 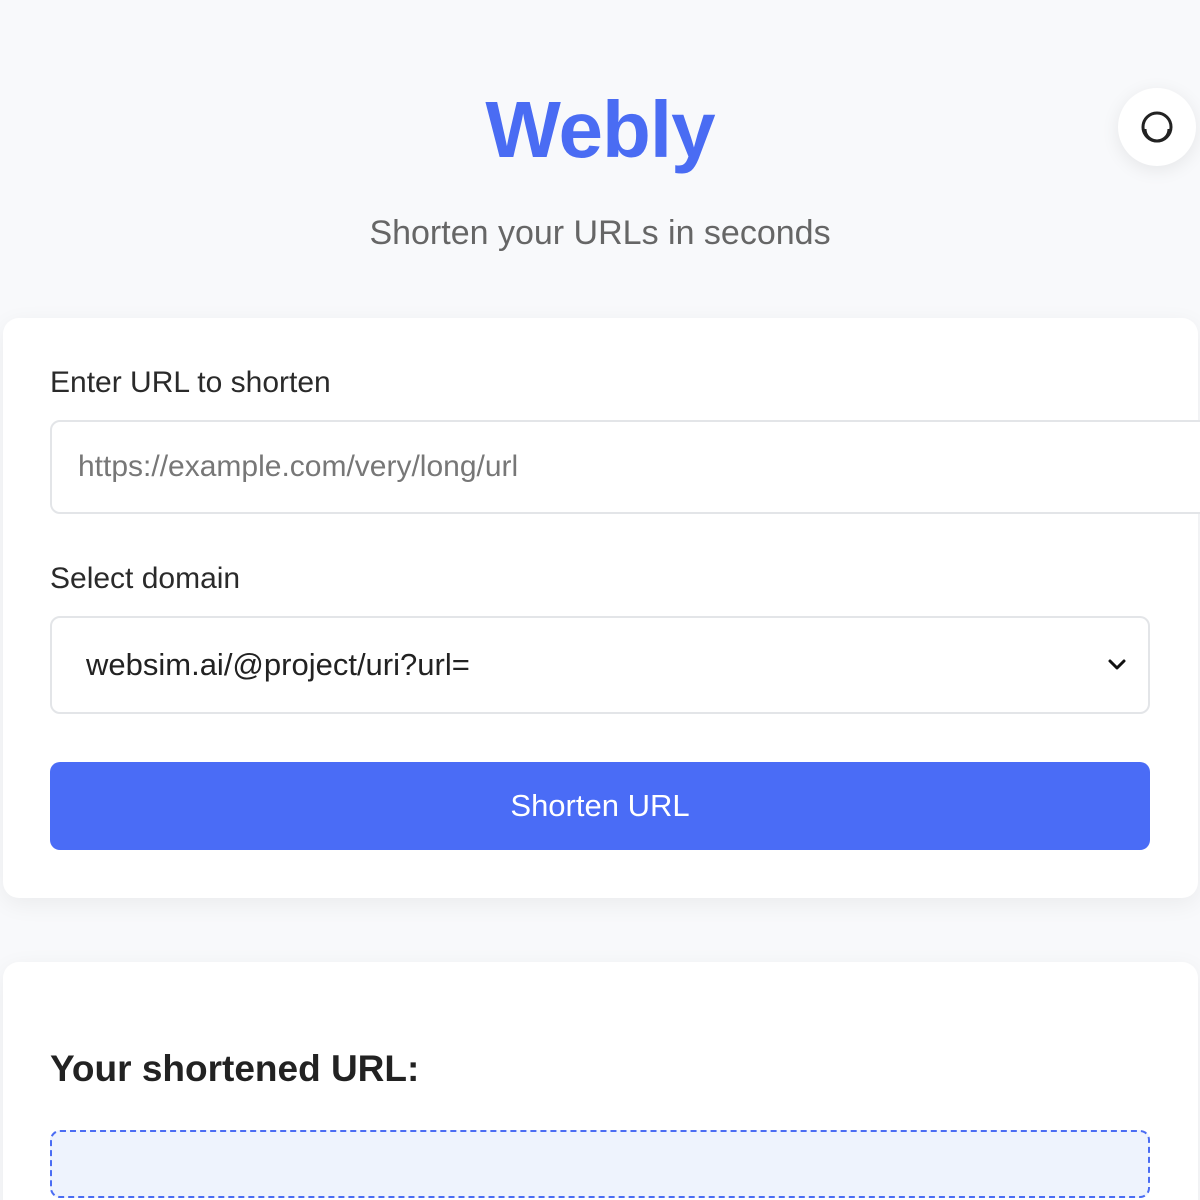 What do you see at coordinates (1117, 664) in the screenshot?
I see `chevron-down-icon` at bounding box center [1117, 664].